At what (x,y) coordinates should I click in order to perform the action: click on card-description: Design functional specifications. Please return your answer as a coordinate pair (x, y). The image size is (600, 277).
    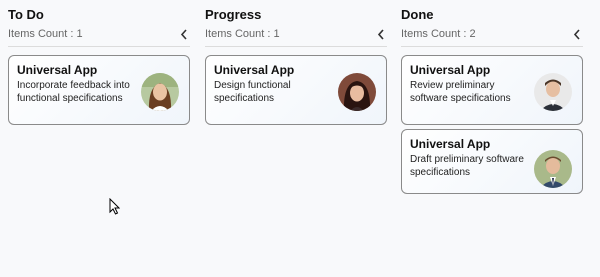
    Looking at the image, I should click on (252, 92).